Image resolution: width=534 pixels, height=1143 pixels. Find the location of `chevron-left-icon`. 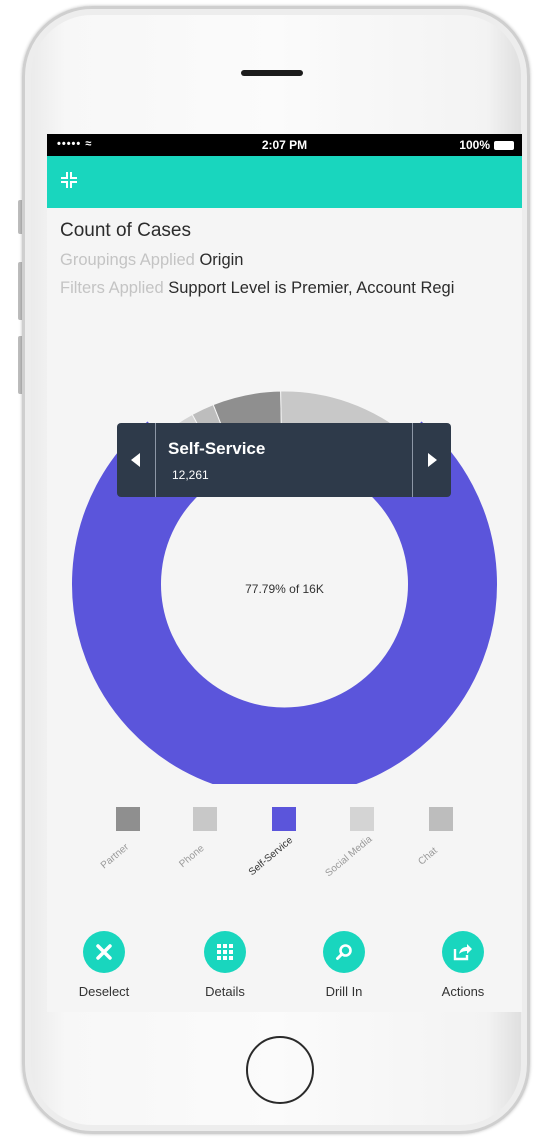

chevron-left-icon is located at coordinates (135, 460).